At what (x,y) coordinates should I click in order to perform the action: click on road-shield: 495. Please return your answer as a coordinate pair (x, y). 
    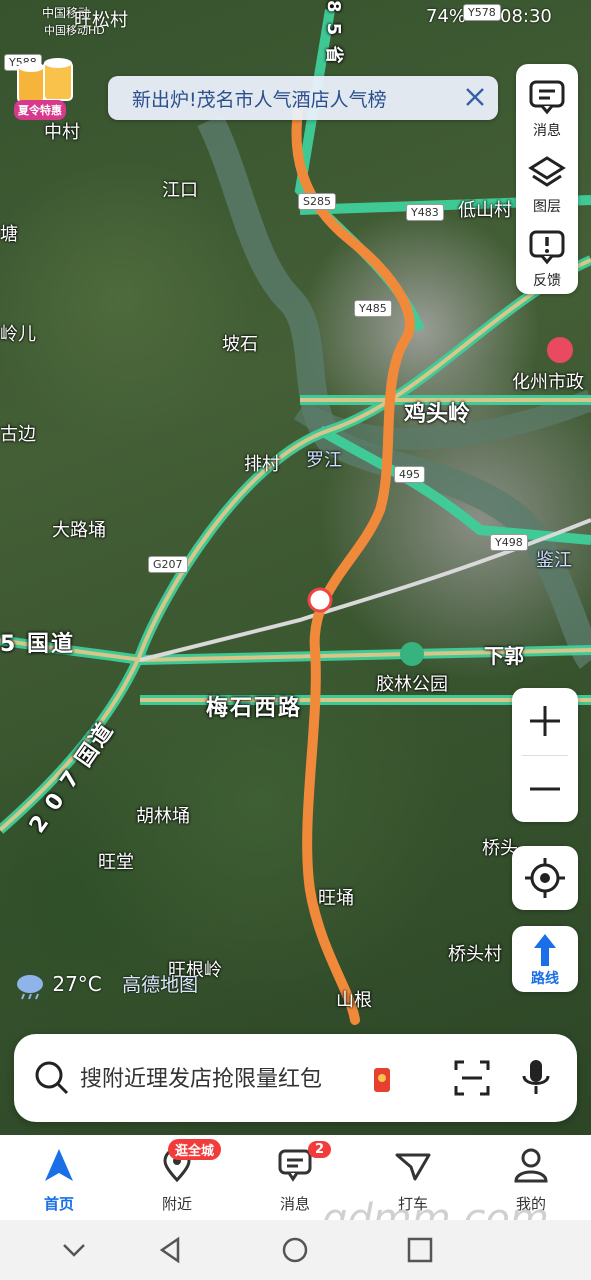
    Looking at the image, I should click on (409, 474).